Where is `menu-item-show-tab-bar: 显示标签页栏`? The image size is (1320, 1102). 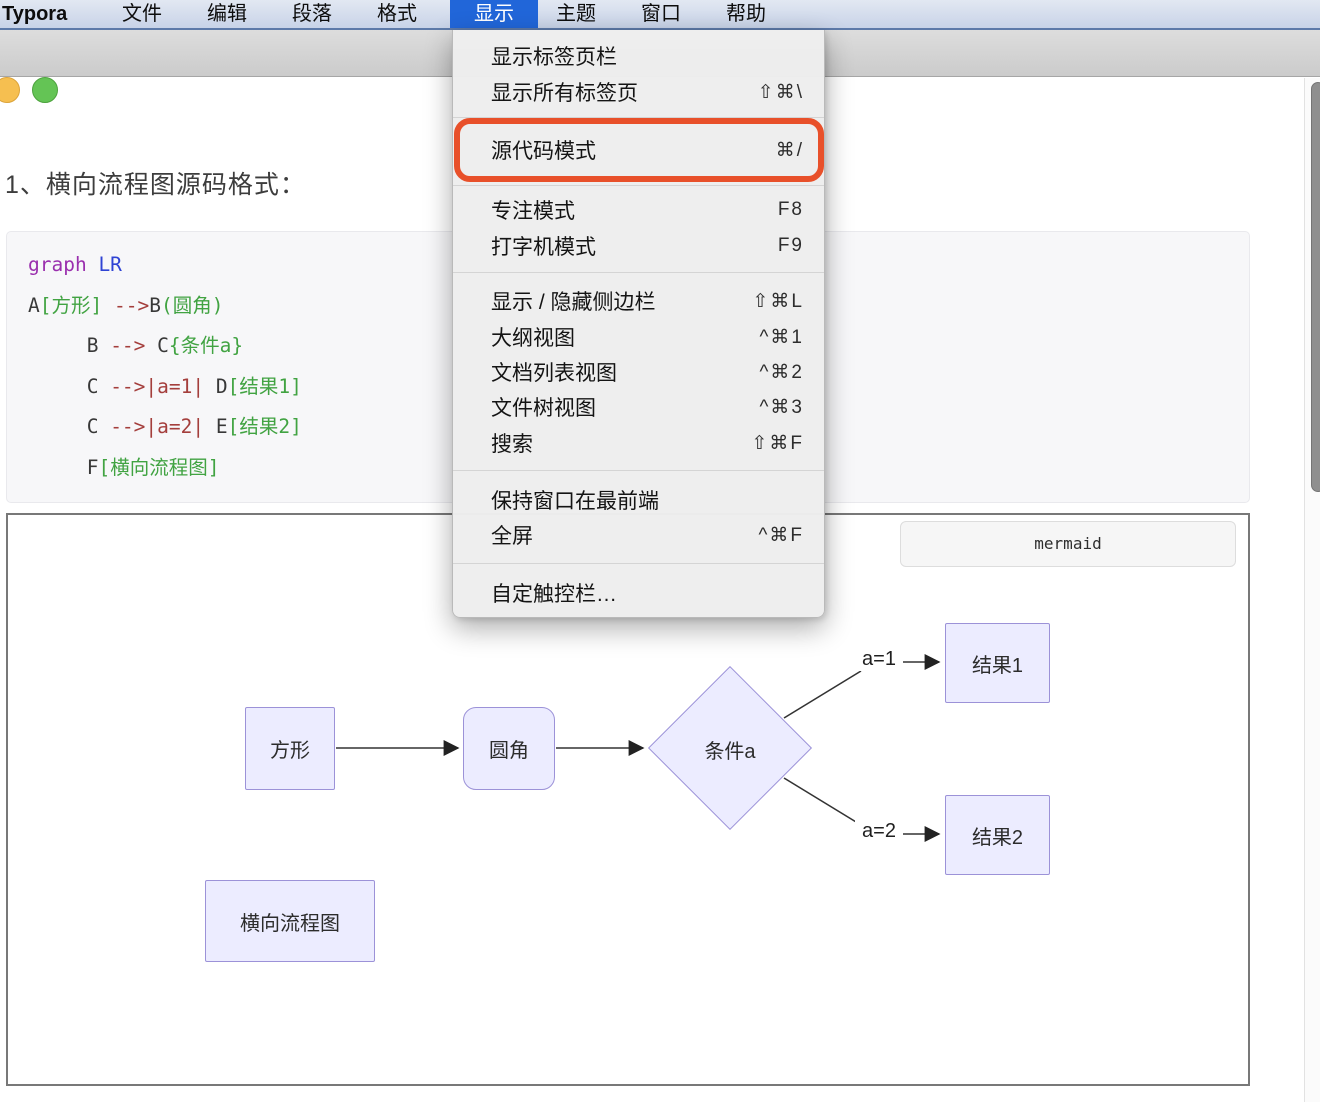 menu-item-show-tab-bar: 显示标签页栏 is located at coordinates (638, 56).